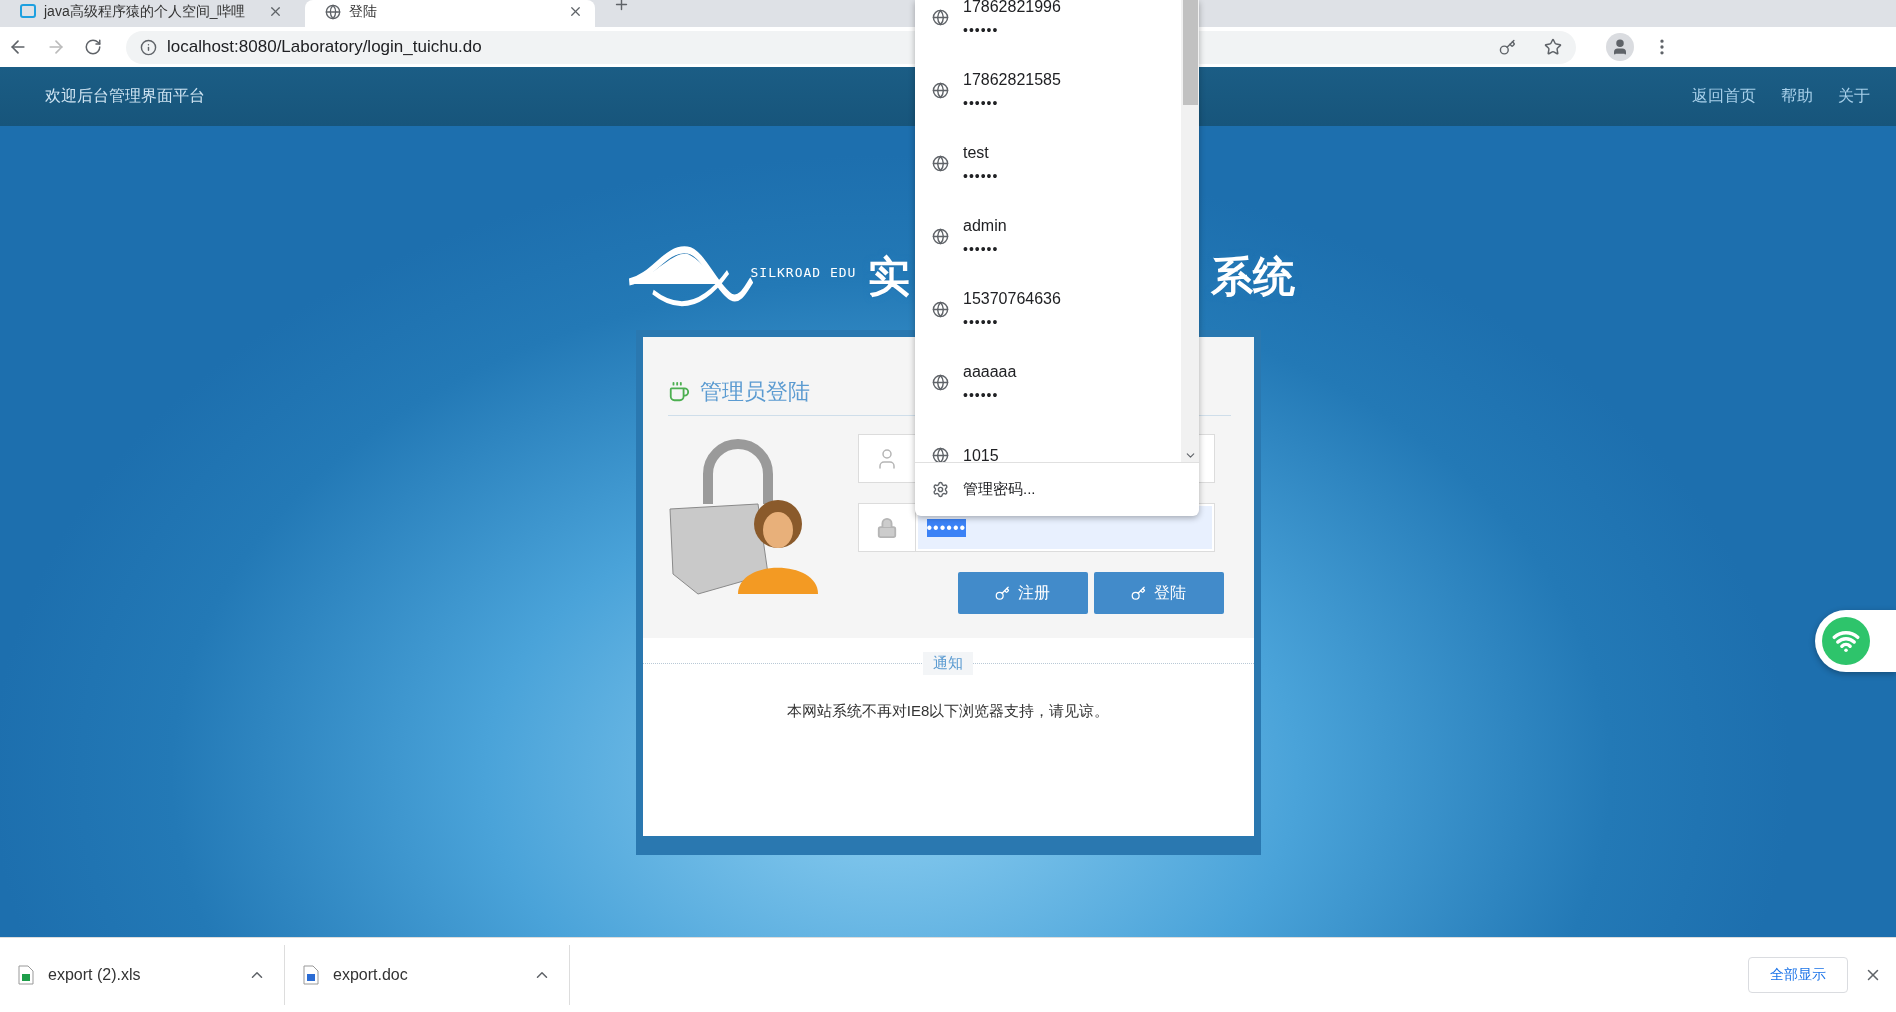  Describe the element at coordinates (93, 47) in the screenshot. I see `reload-icon` at that location.